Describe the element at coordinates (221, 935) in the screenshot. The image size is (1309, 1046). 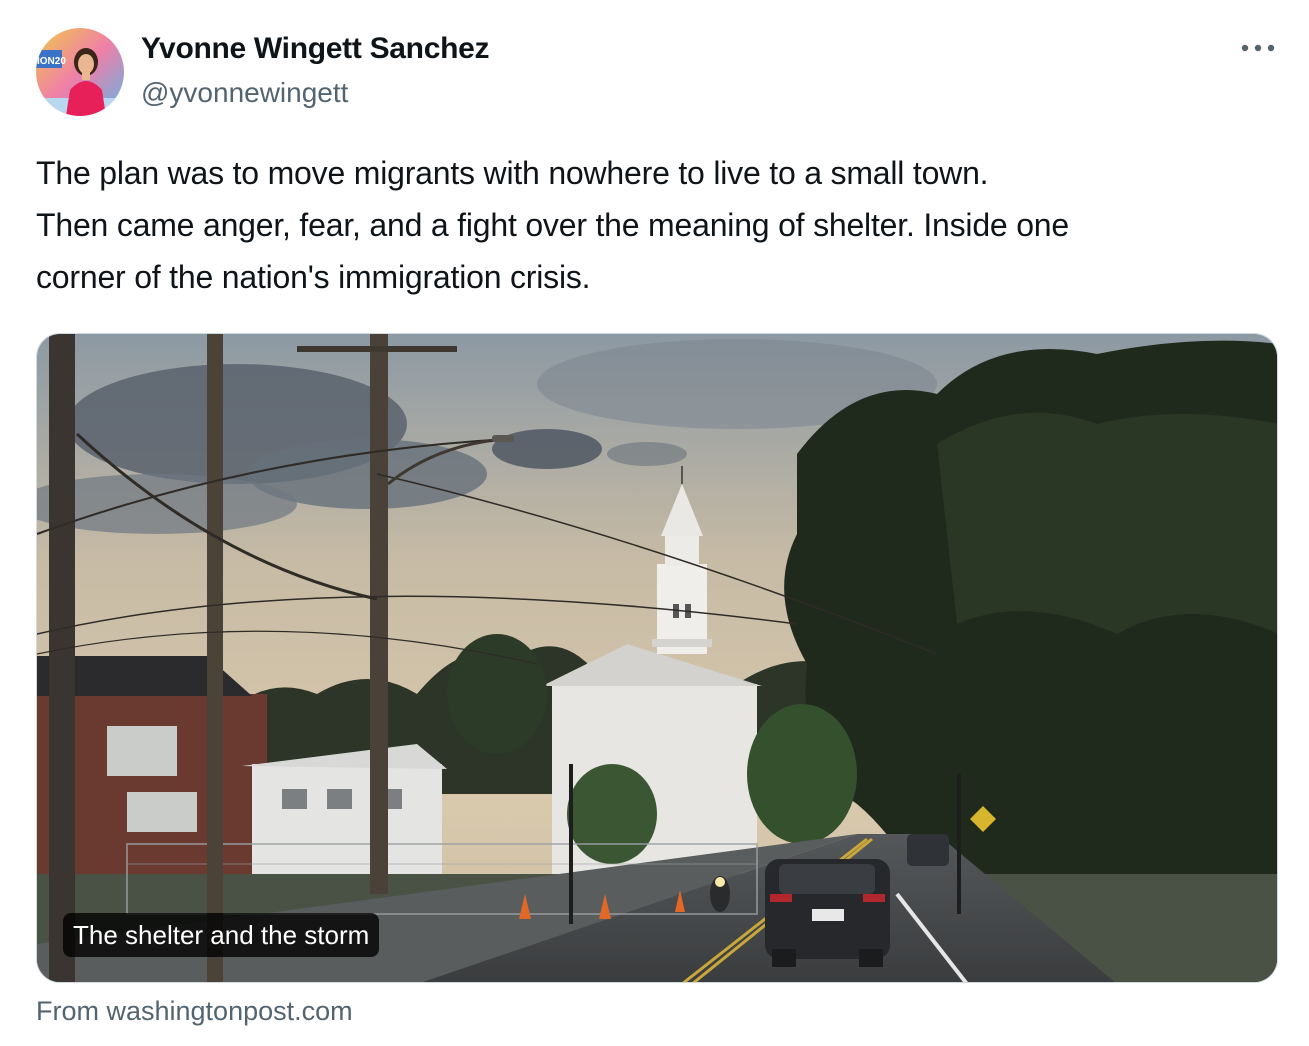
I see `link-card-caption: The shelter and the storm` at that location.